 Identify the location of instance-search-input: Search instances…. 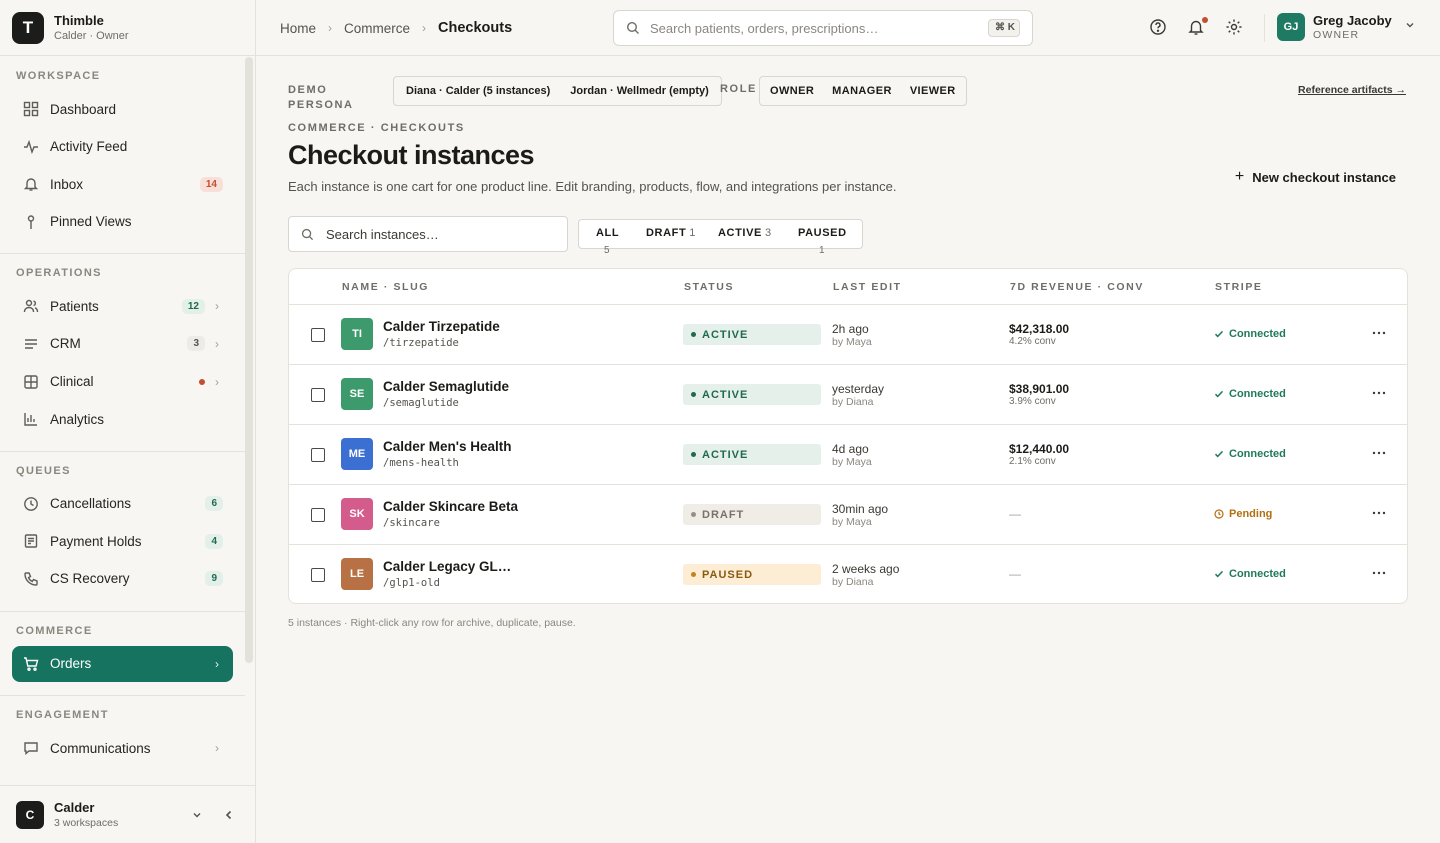
(428, 234).